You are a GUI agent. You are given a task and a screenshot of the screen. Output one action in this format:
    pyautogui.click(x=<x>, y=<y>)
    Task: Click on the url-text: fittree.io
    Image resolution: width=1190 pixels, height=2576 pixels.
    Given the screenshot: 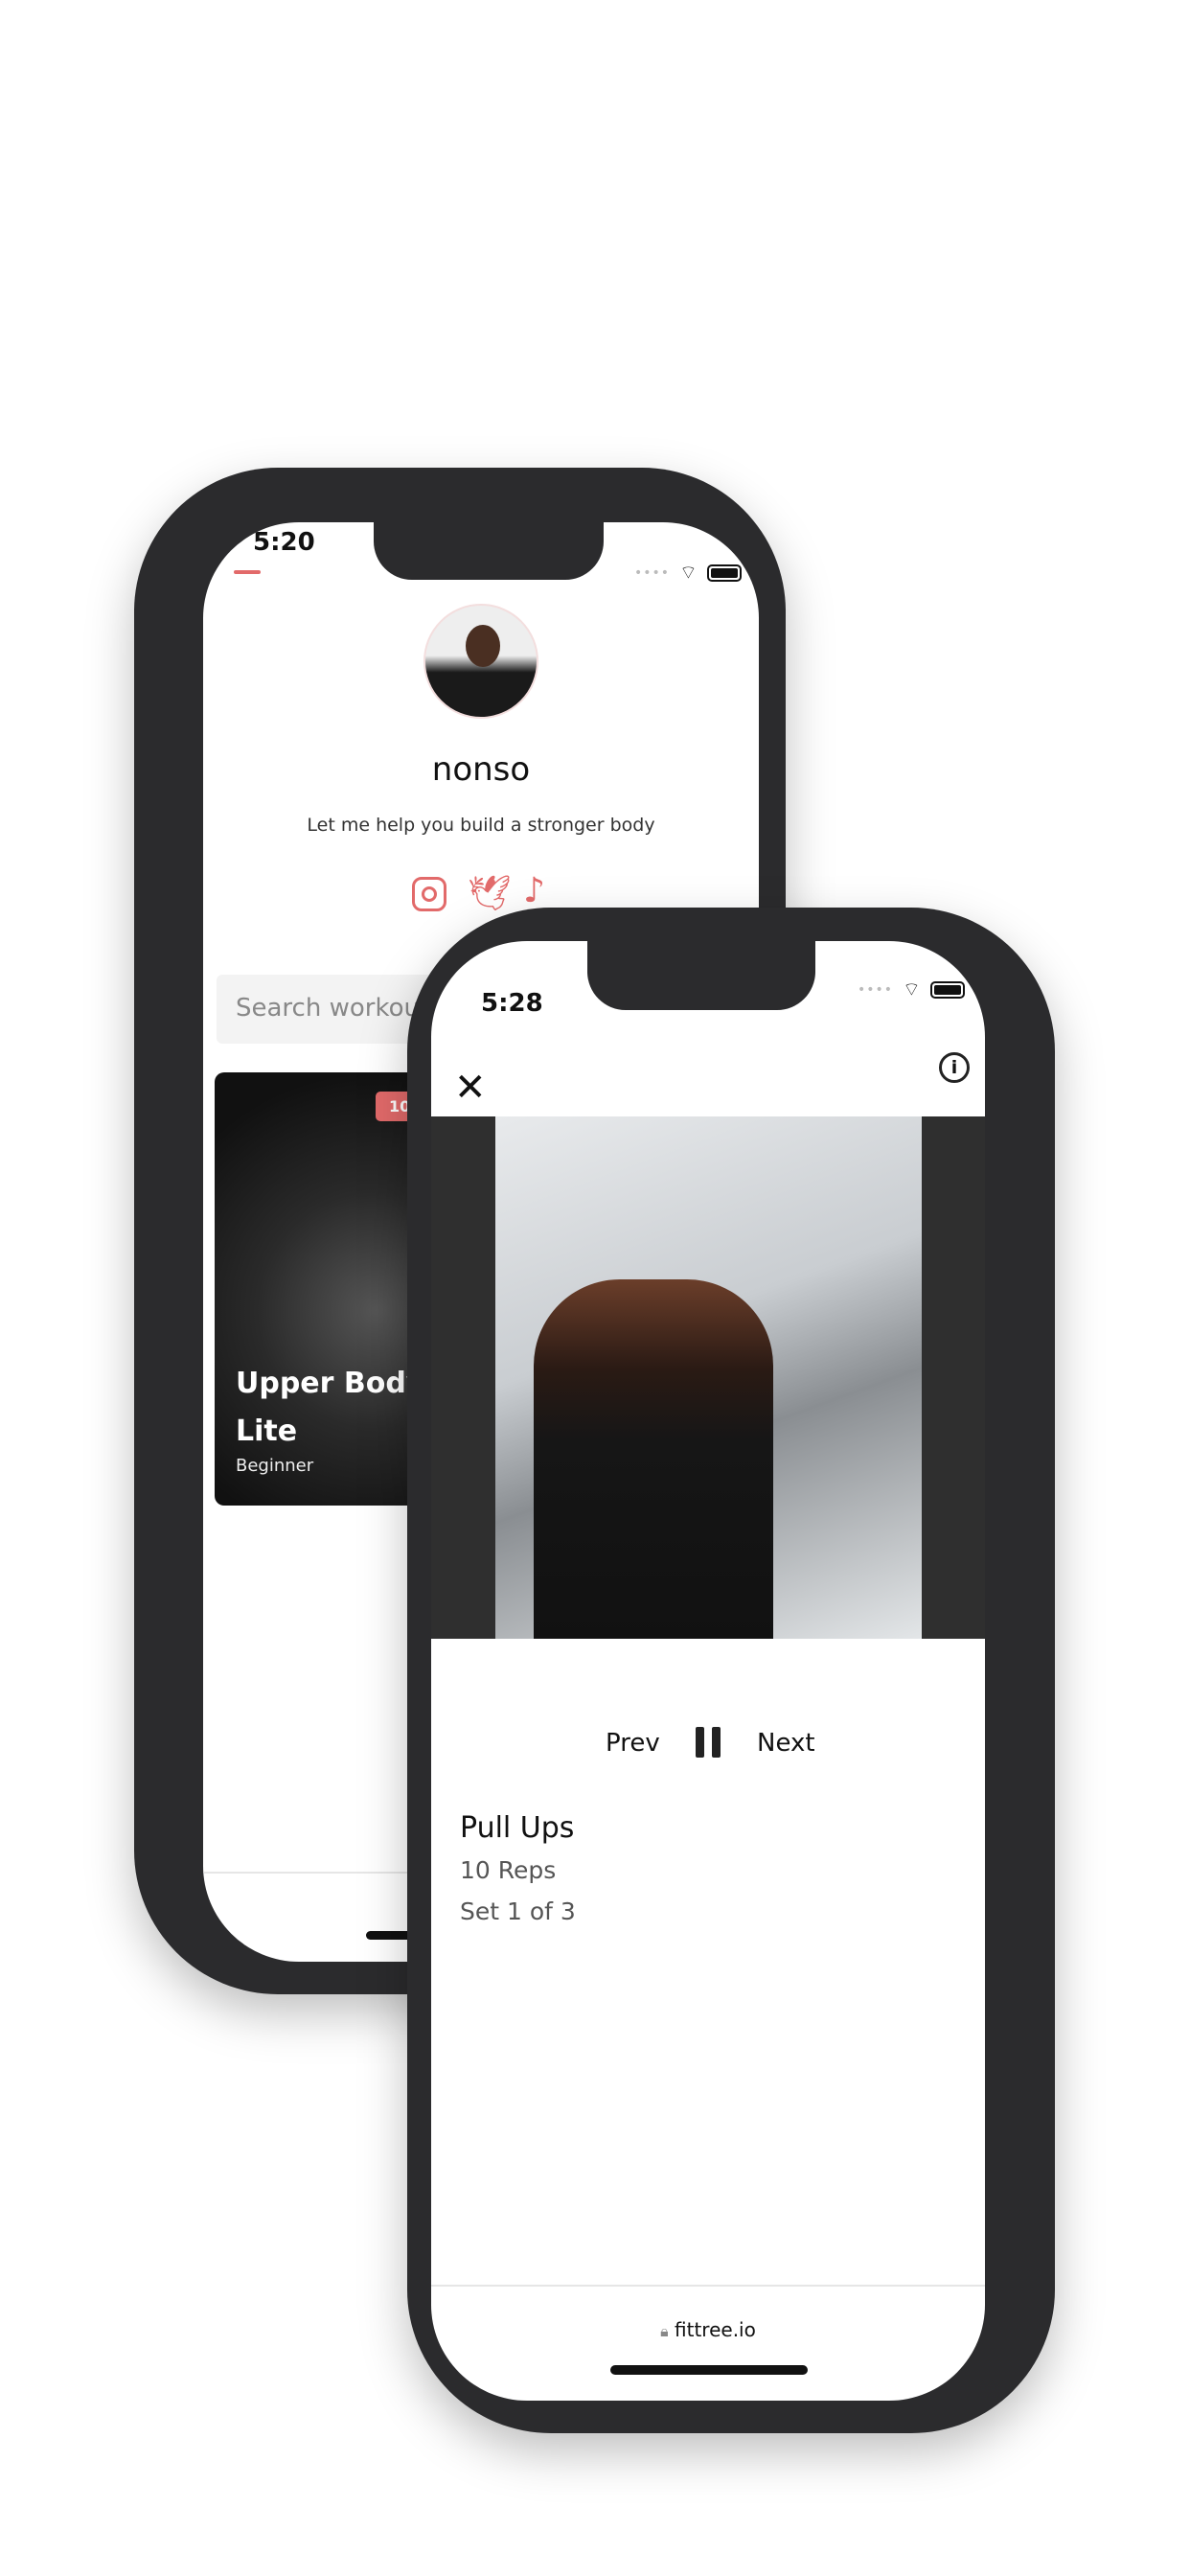 What is the action you would take?
    pyautogui.click(x=716, y=2329)
    